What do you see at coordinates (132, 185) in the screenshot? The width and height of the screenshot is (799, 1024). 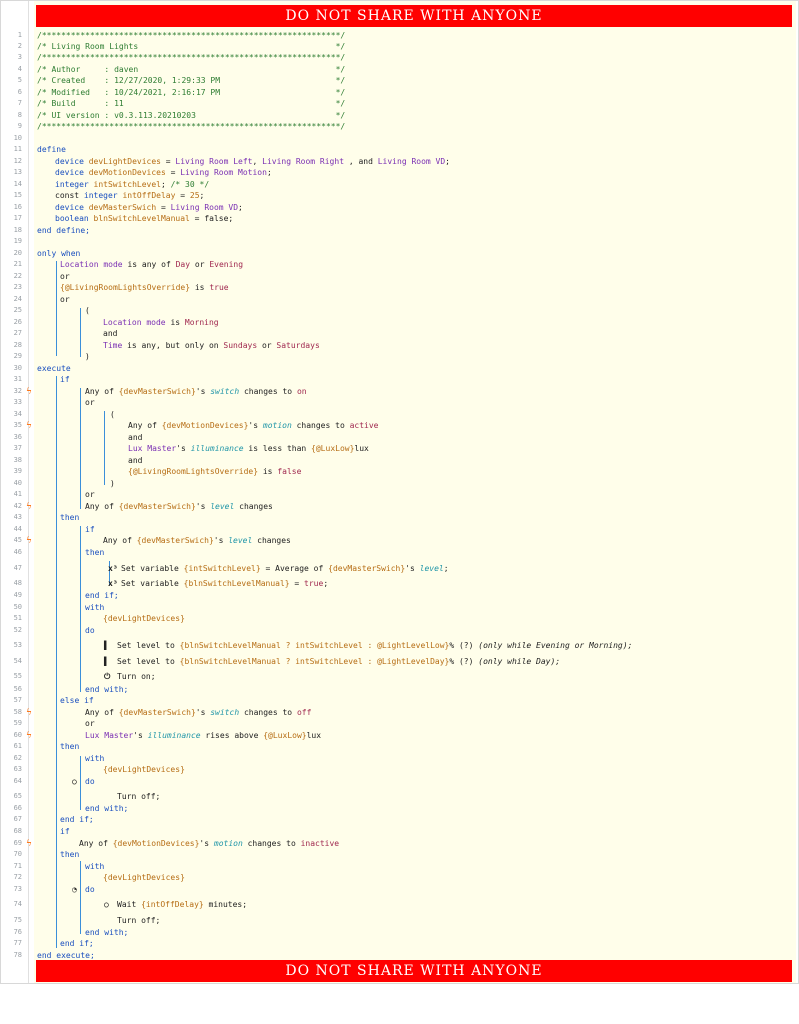 I see `code-text: integer intSwitchLevel; /* 30 */` at bounding box center [132, 185].